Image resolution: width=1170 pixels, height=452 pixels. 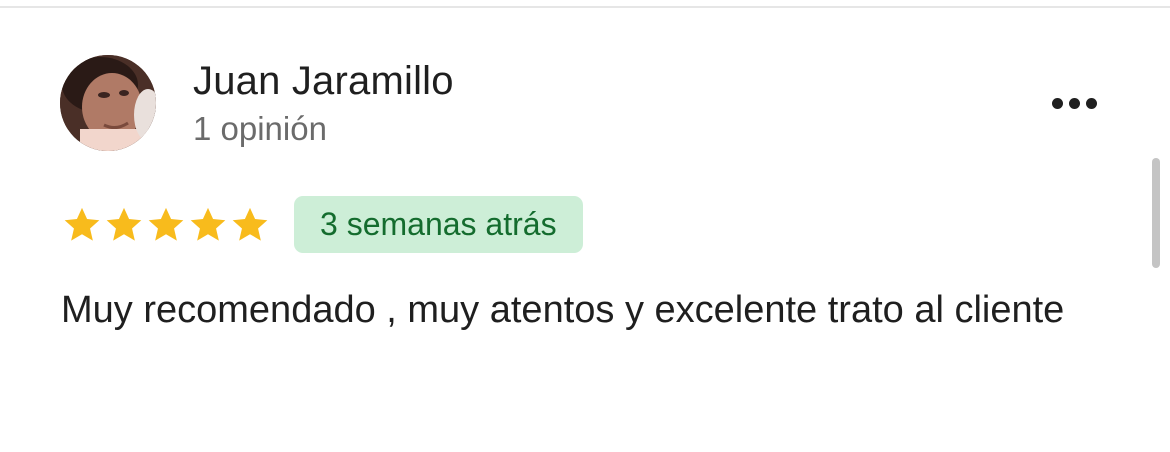 I want to click on review-count: 1 opinión, so click(x=260, y=128).